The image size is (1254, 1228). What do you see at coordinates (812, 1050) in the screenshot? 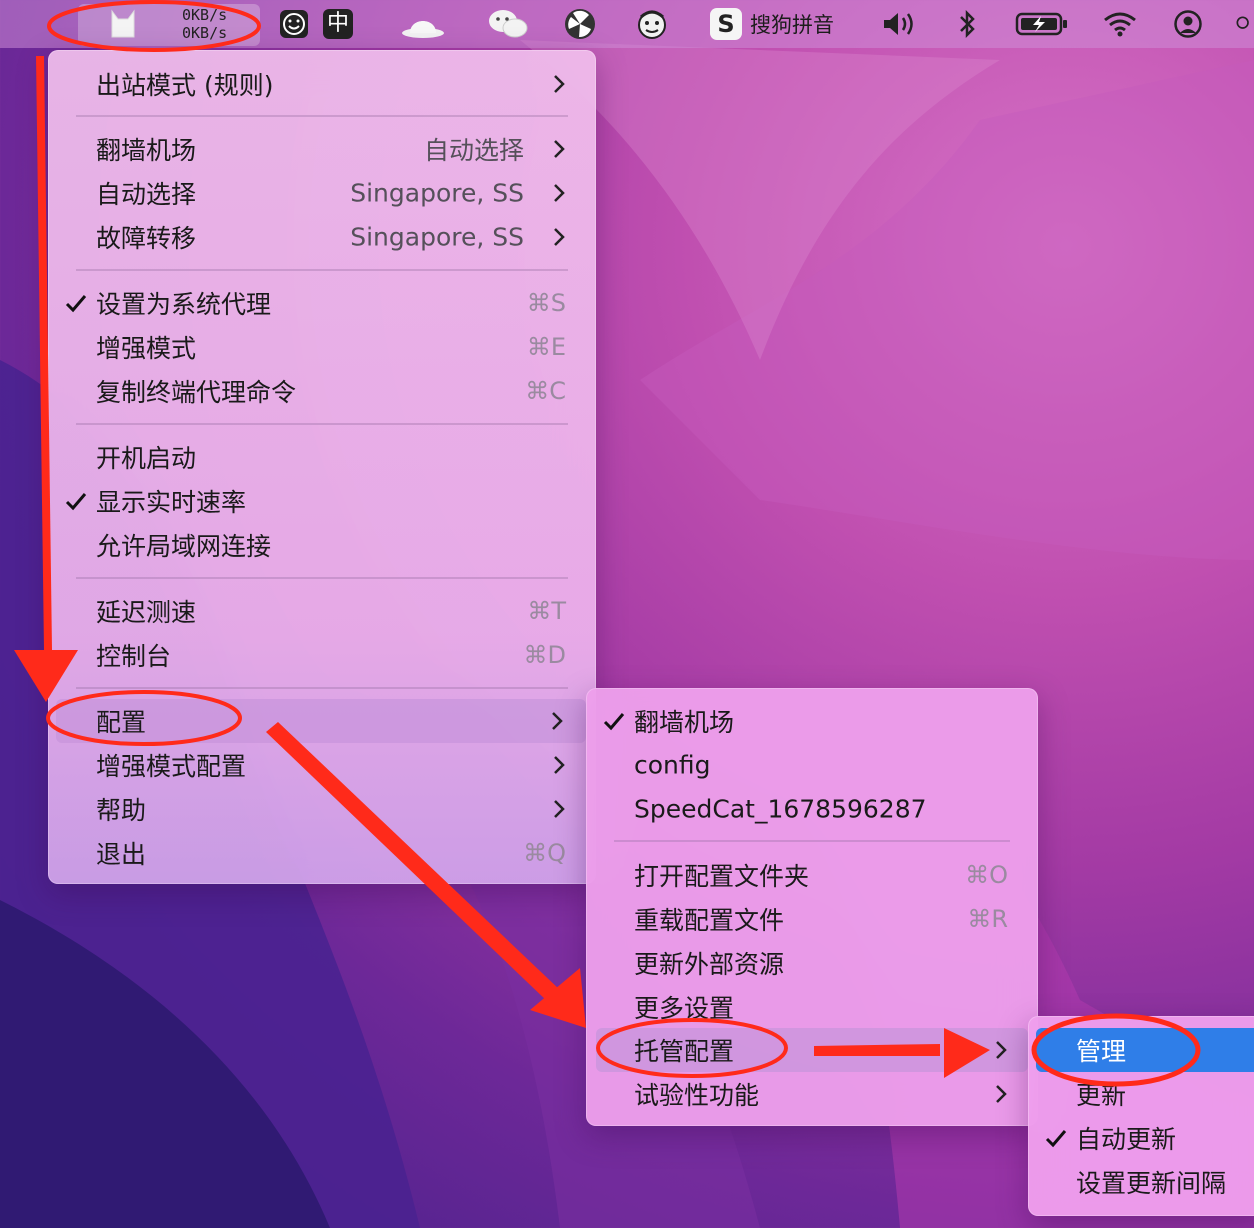
I see `submenu-item-managed-config: 托管配置` at bounding box center [812, 1050].